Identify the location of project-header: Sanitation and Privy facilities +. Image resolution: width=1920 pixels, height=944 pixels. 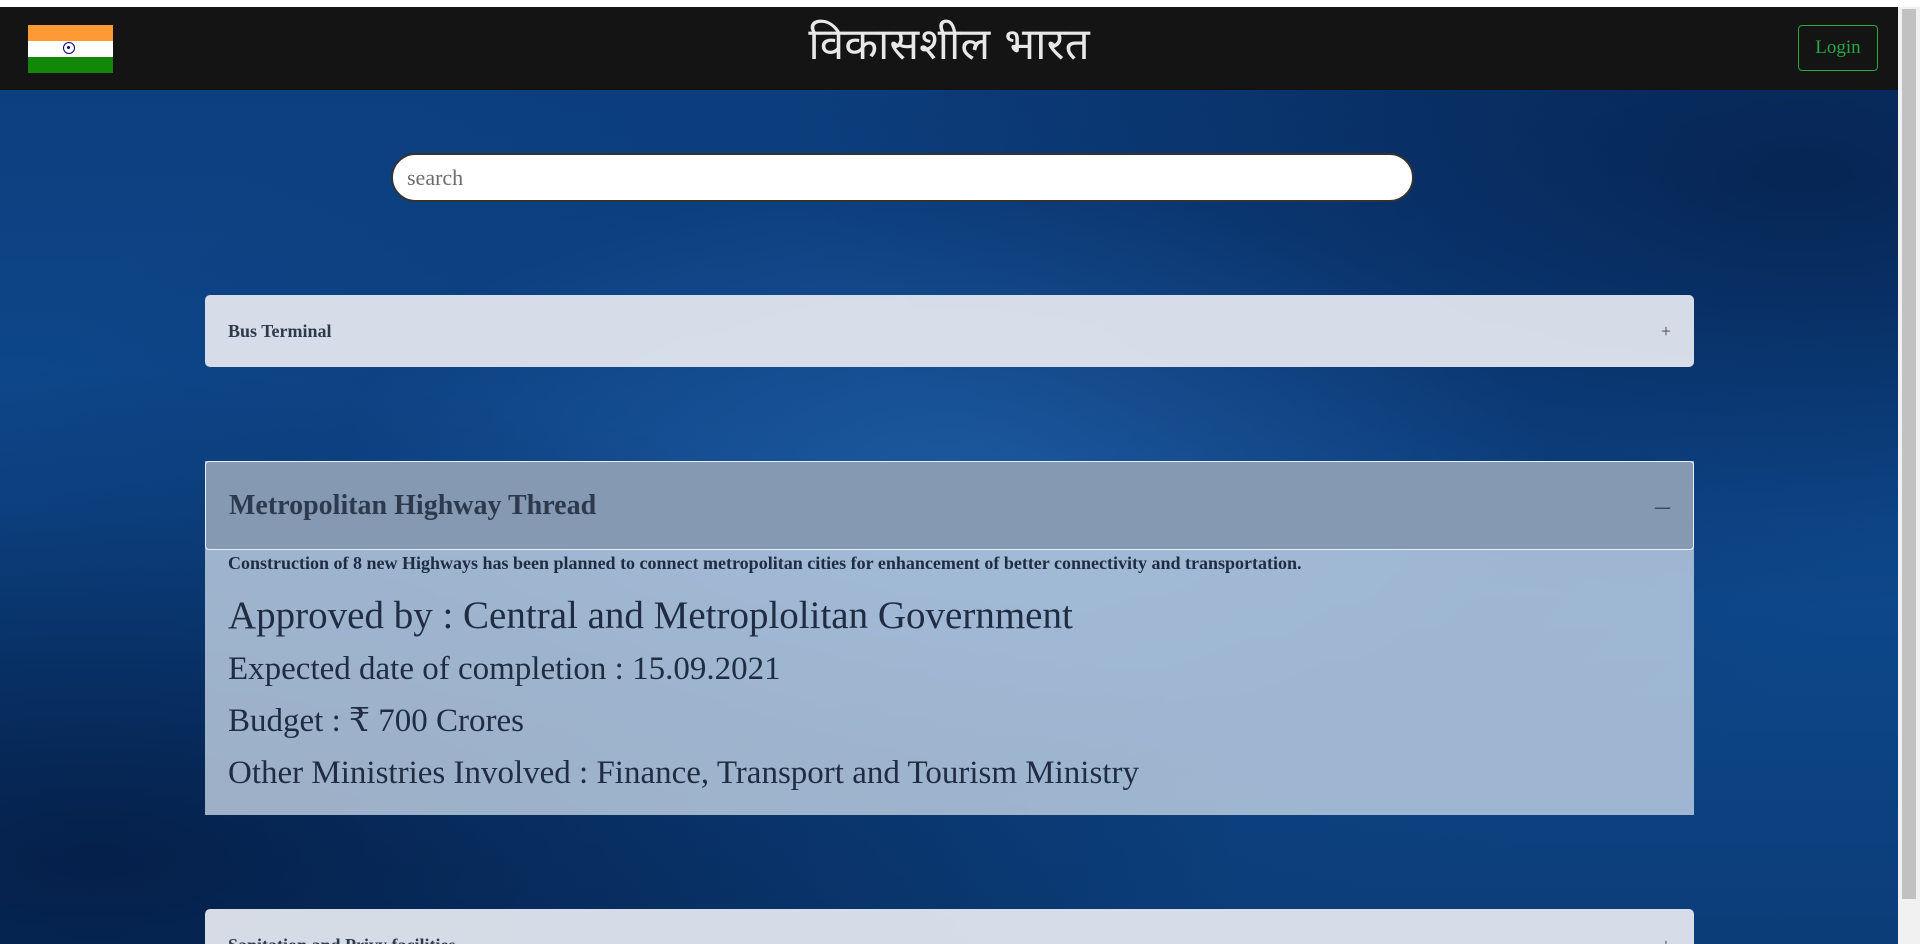
(949, 926).